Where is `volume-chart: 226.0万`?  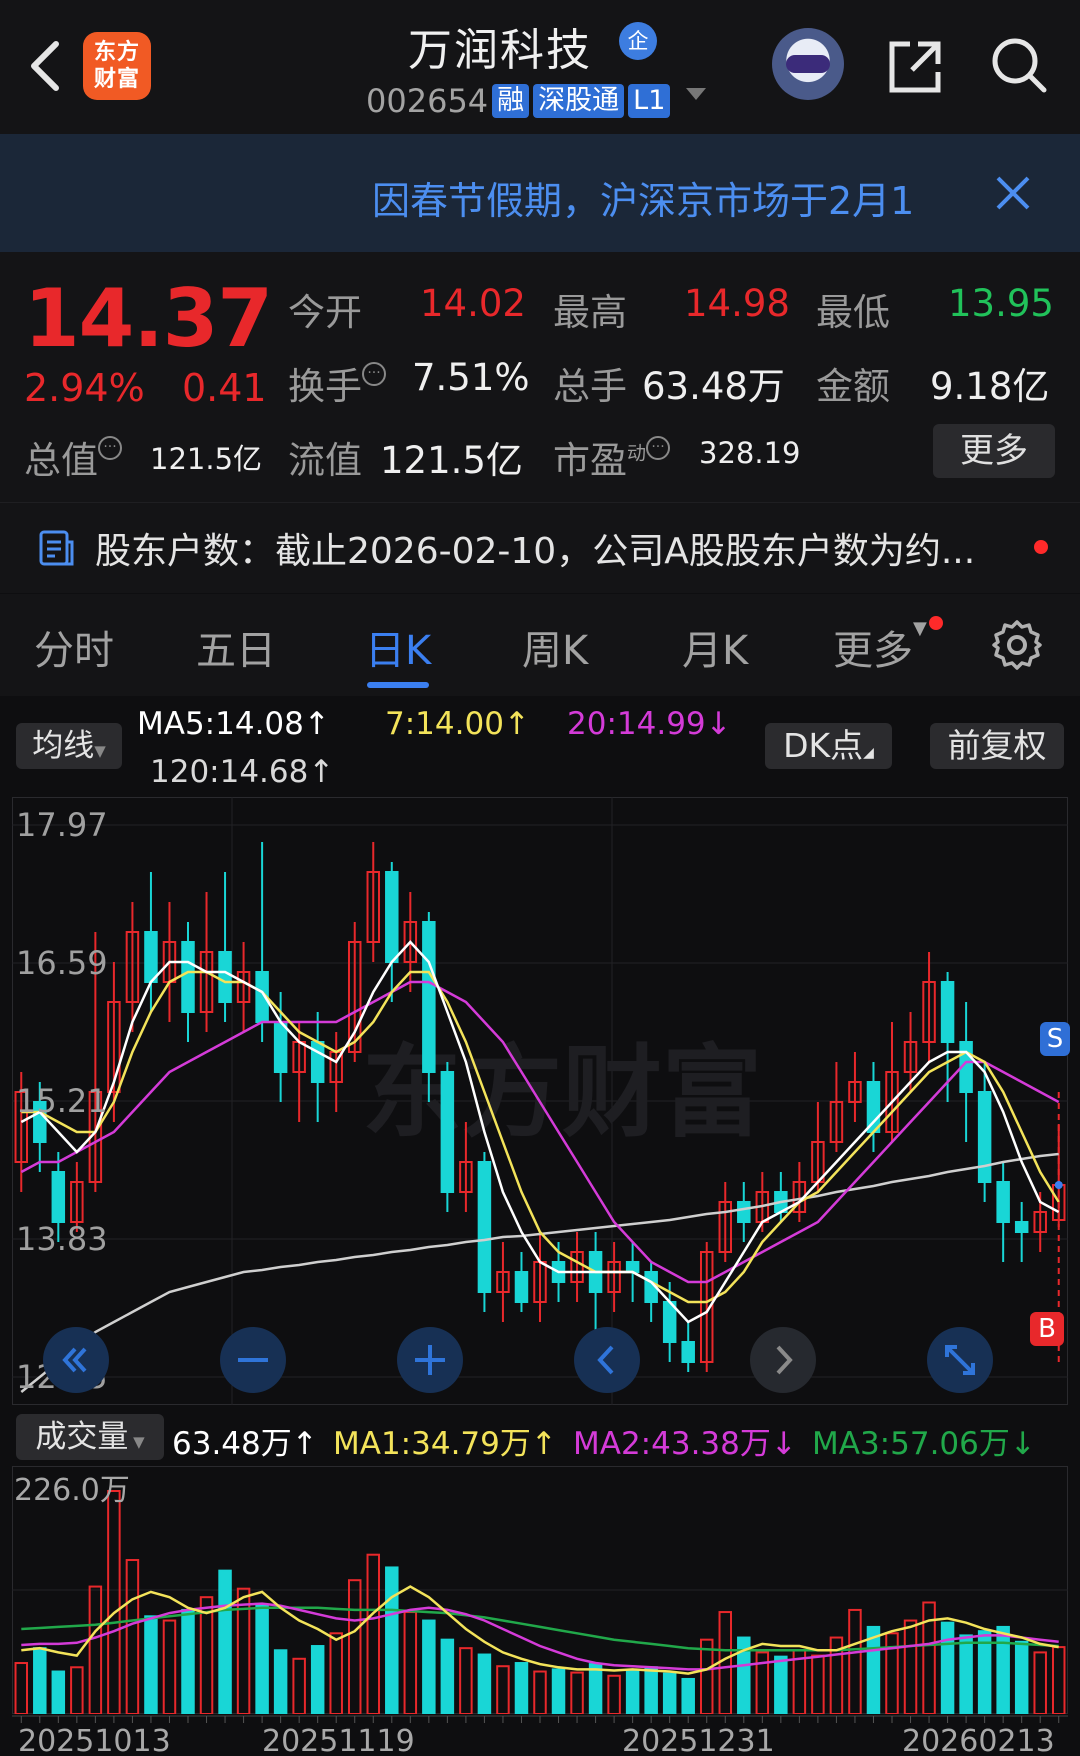
volume-chart: 226.0万 is located at coordinates (540, 1590).